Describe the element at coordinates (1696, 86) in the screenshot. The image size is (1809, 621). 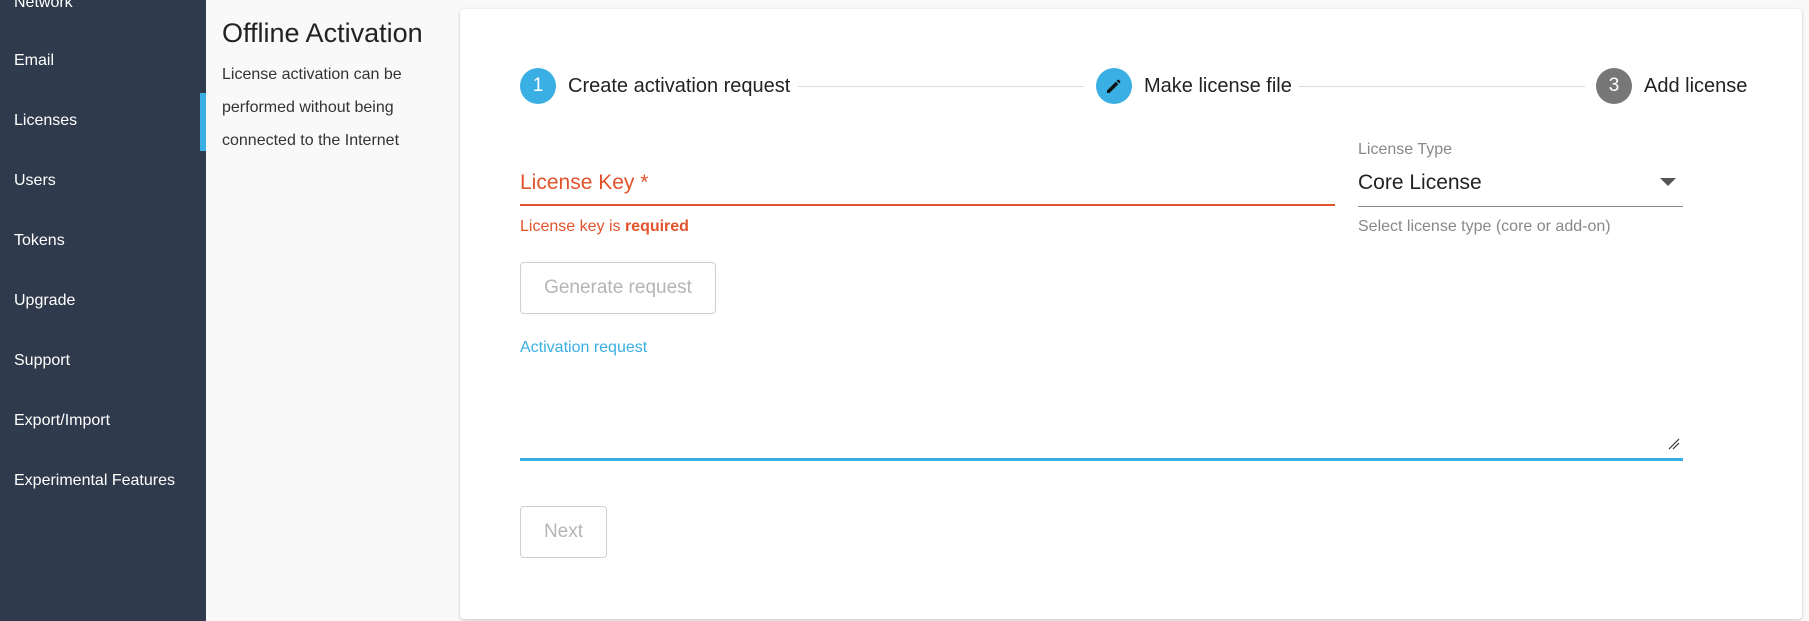
I see `step-3-label: Add license` at that location.